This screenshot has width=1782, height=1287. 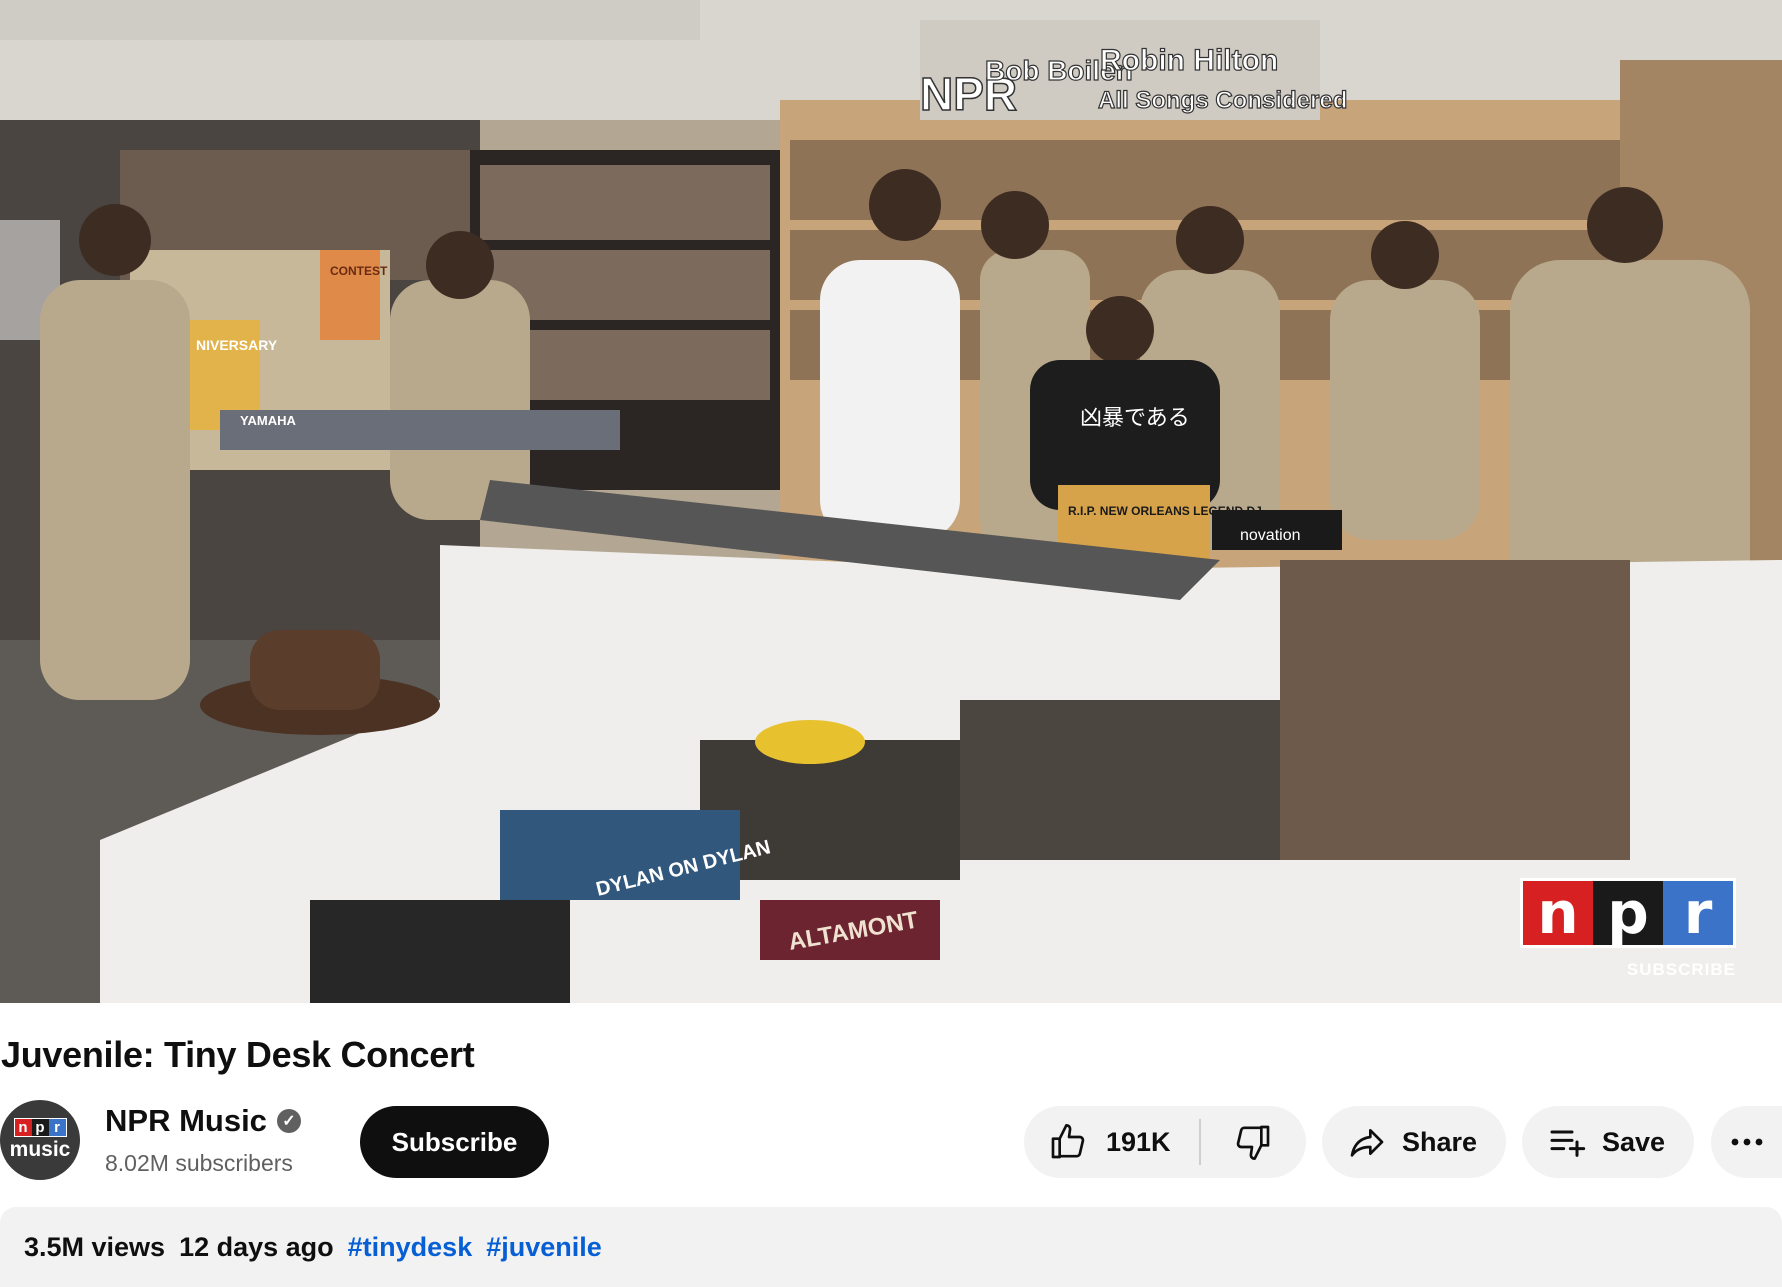 What do you see at coordinates (1634, 1141) in the screenshot?
I see `save-label: Save` at bounding box center [1634, 1141].